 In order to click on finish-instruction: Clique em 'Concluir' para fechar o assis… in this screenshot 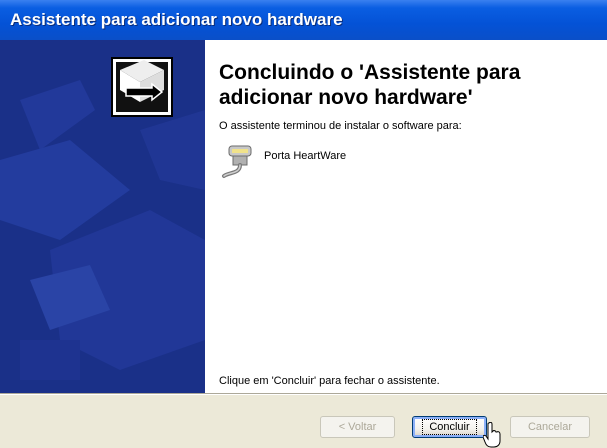, I will do `click(329, 381)`.